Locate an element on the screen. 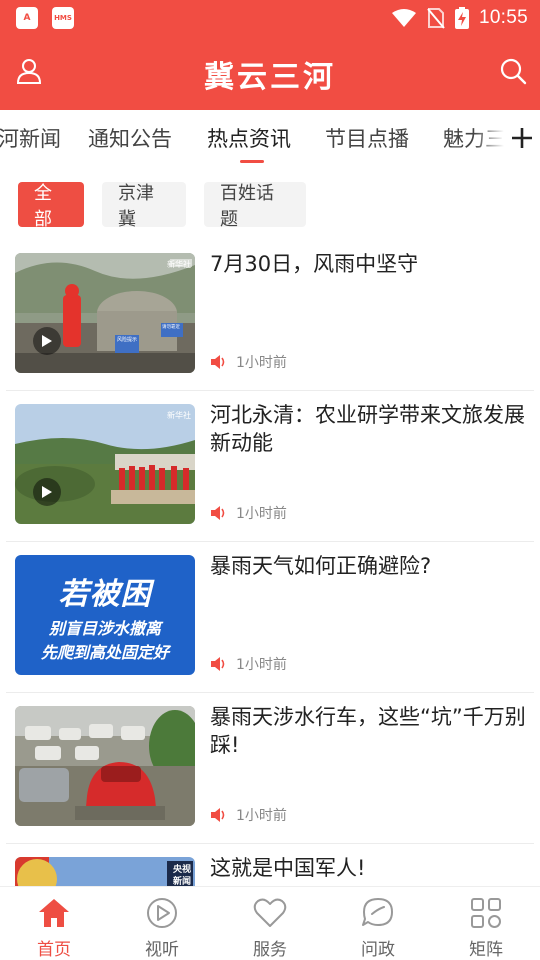 The image size is (540, 960). thumbnail-text: 别盲目涉水撤离 is located at coordinates (104, 628).